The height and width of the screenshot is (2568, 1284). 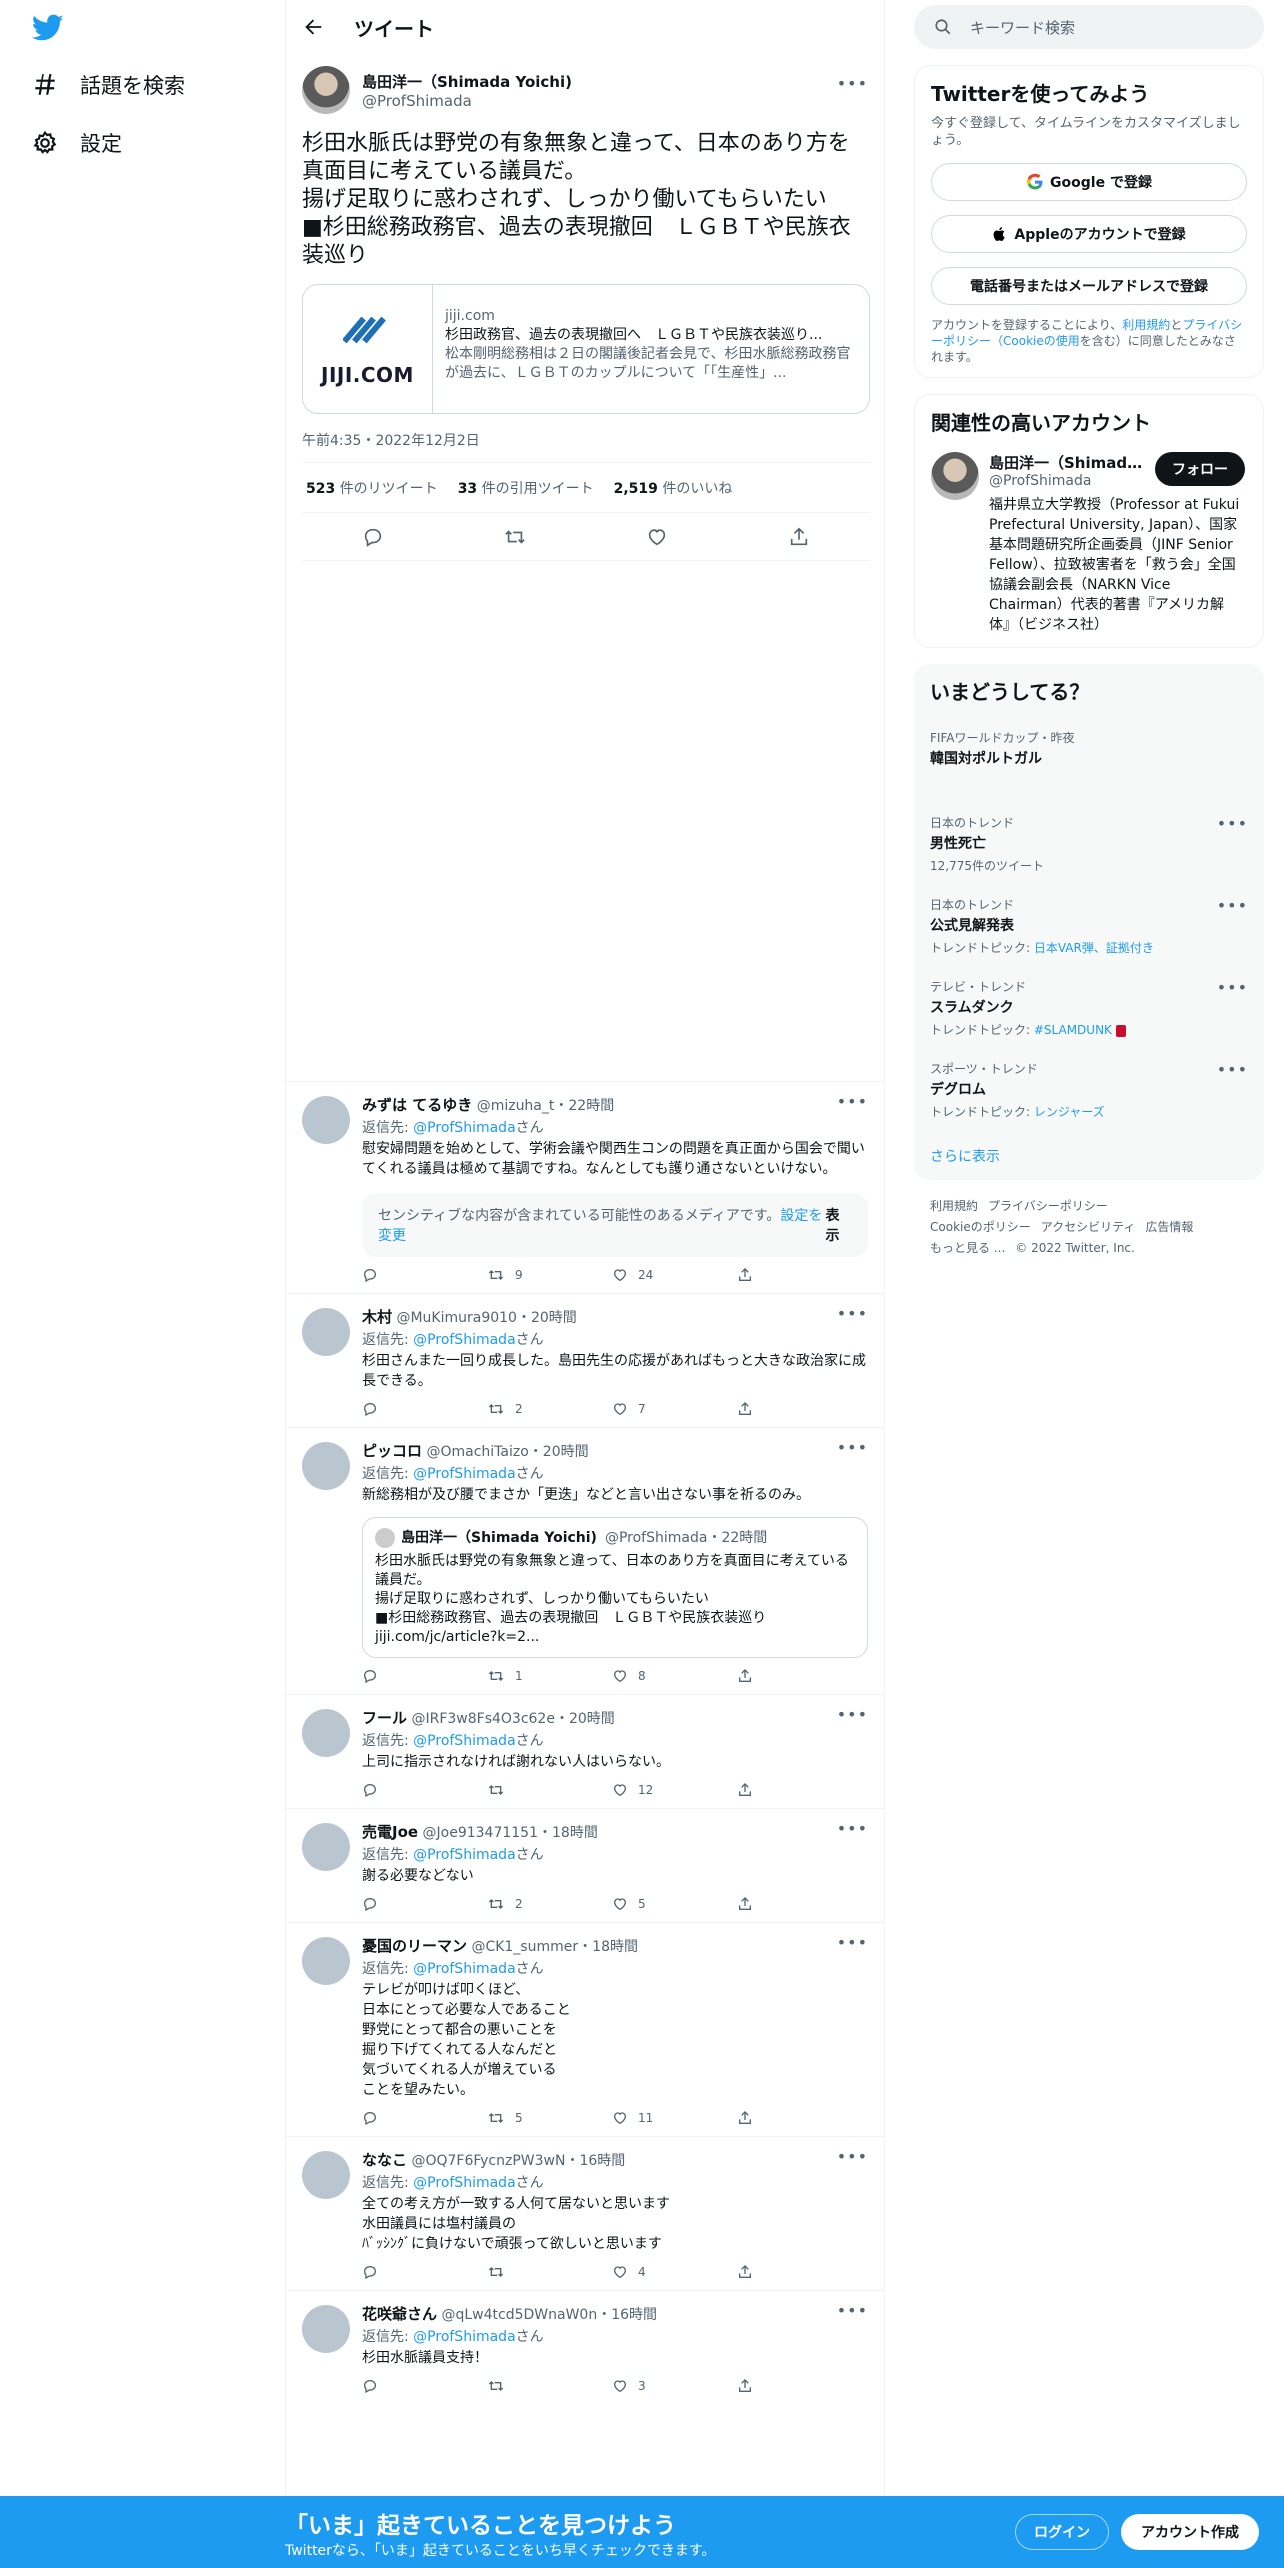 What do you see at coordinates (1089, 182) in the screenshot?
I see `google-signup-button: Google で登録` at bounding box center [1089, 182].